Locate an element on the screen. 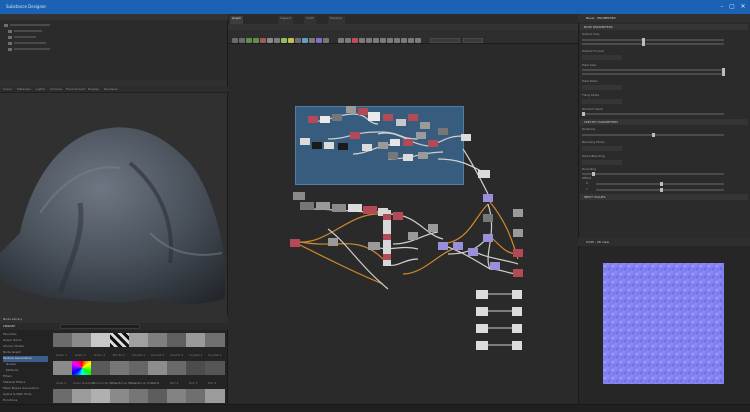 The width and height of the screenshot is (750, 412). pixel-ratio-dropdown is located at coordinates (602, 87).